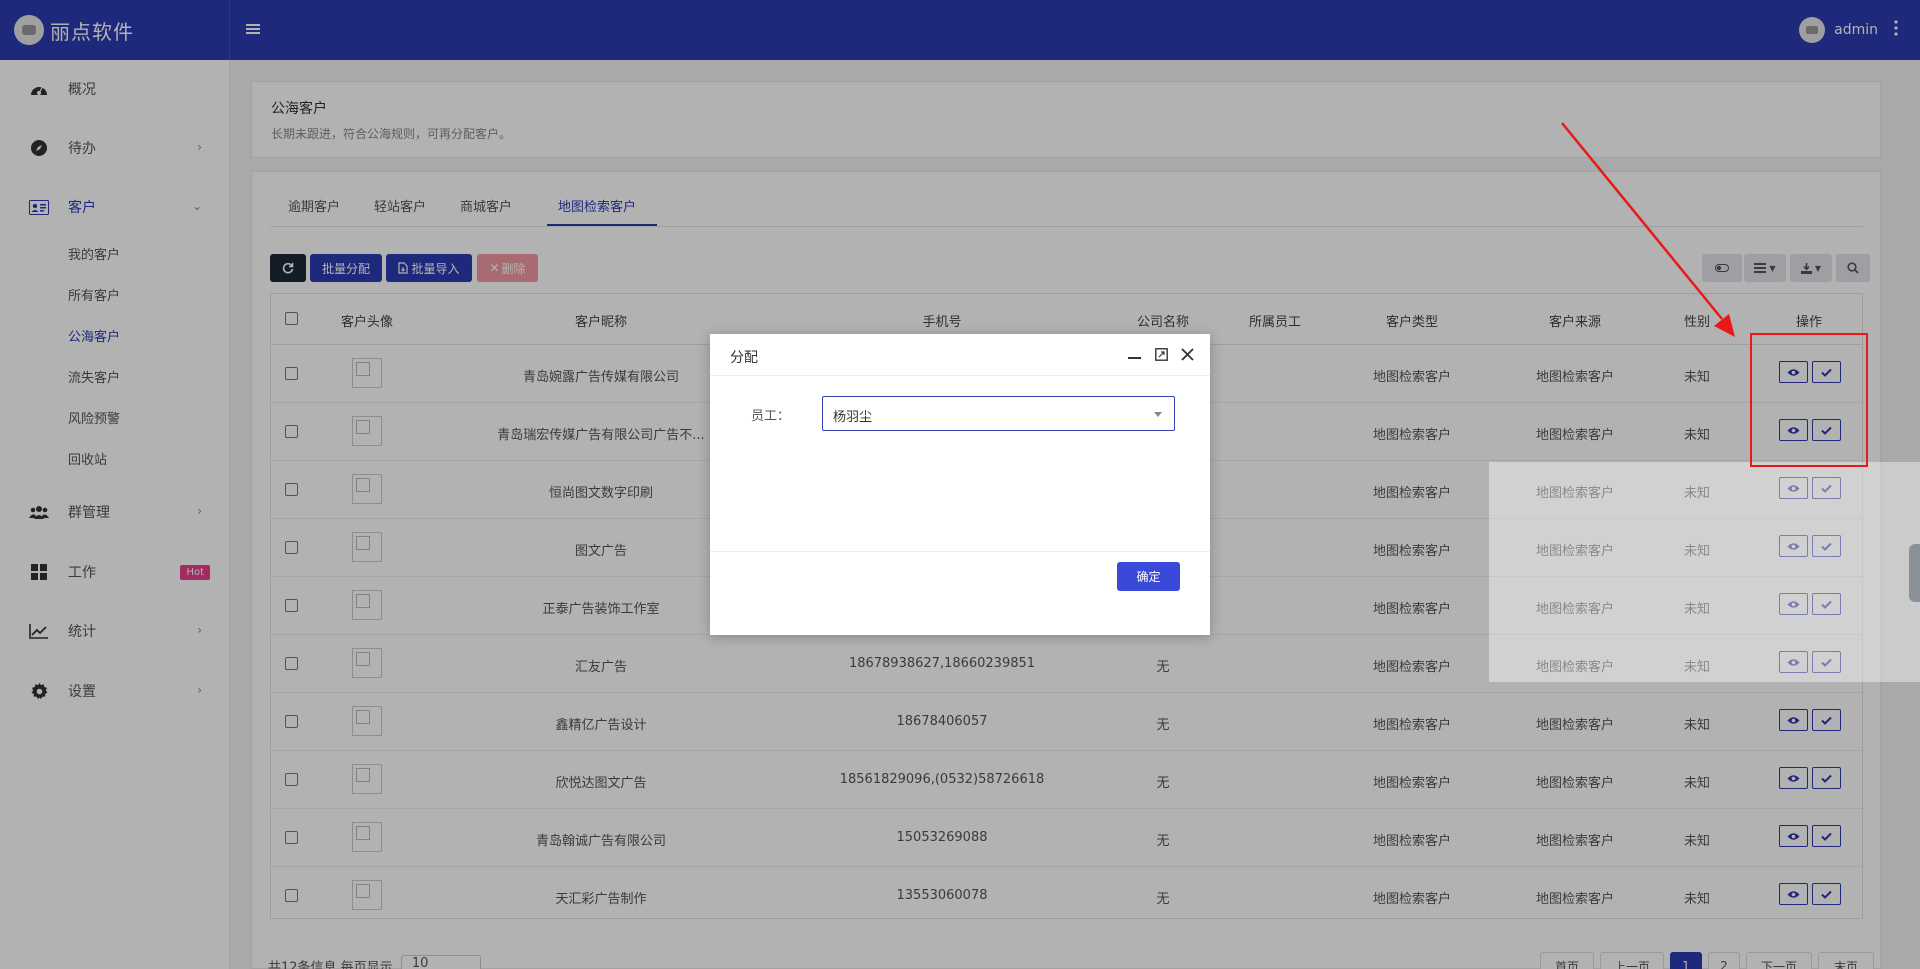  Describe the element at coordinates (1148, 576) in the screenshot. I see `confirm-button: 确定` at that location.